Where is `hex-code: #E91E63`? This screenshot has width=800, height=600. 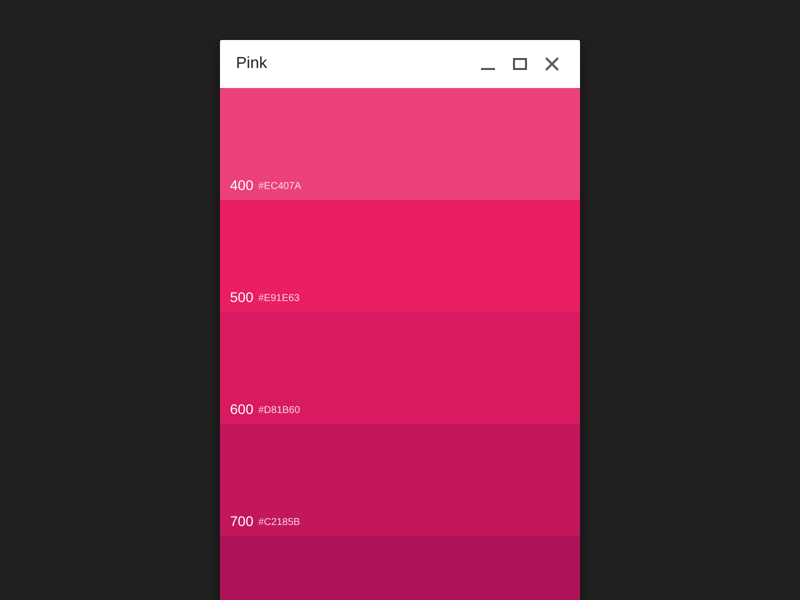 hex-code: #E91E63 is located at coordinates (279, 298).